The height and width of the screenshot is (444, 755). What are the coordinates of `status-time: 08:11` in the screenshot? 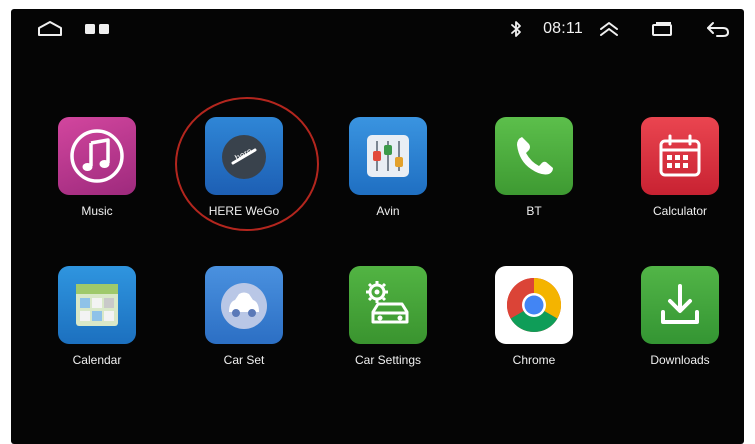 It's located at (563, 28).